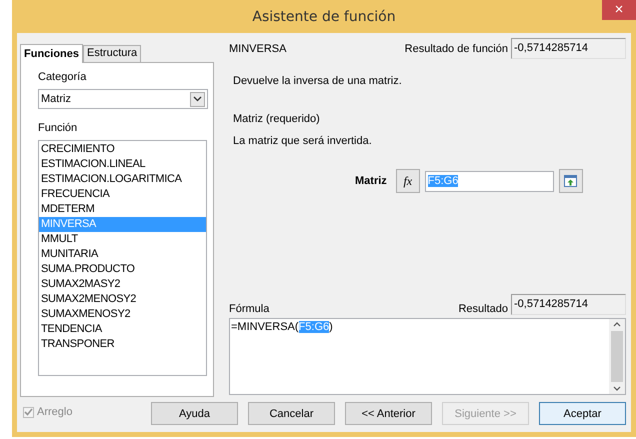  Describe the element at coordinates (62, 77) in the screenshot. I see `category-label: Categoría` at that location.